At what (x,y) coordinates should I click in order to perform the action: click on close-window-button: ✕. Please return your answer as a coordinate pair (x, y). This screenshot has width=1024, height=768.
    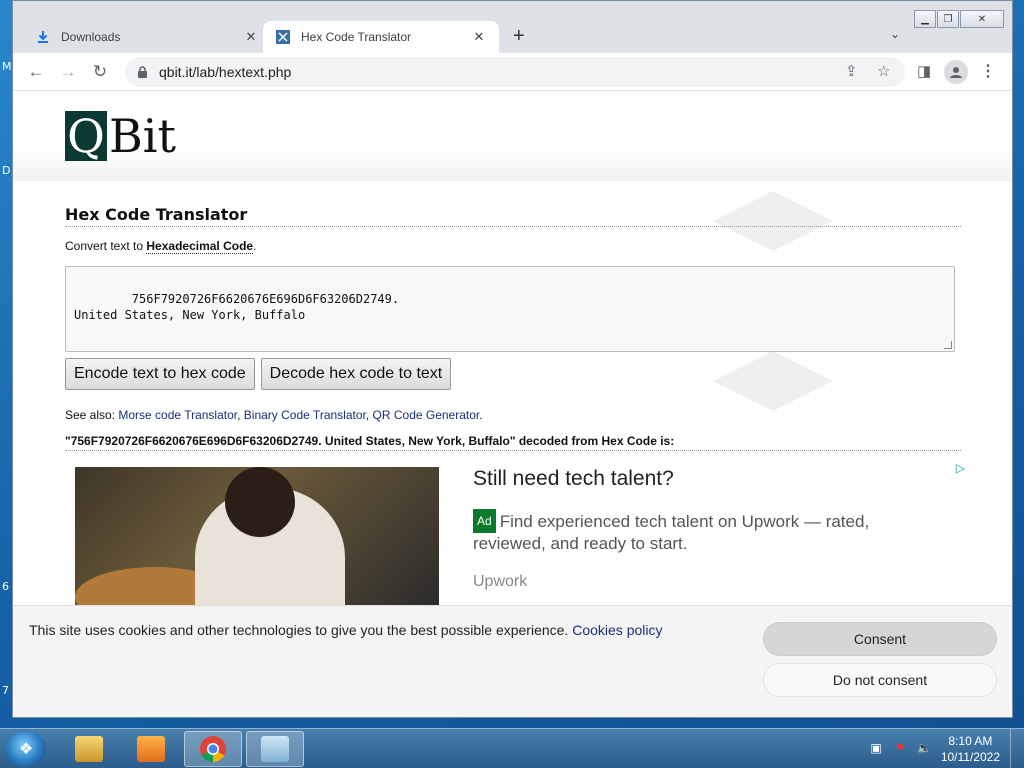
    Looking at the image, I should click on (982, 19).